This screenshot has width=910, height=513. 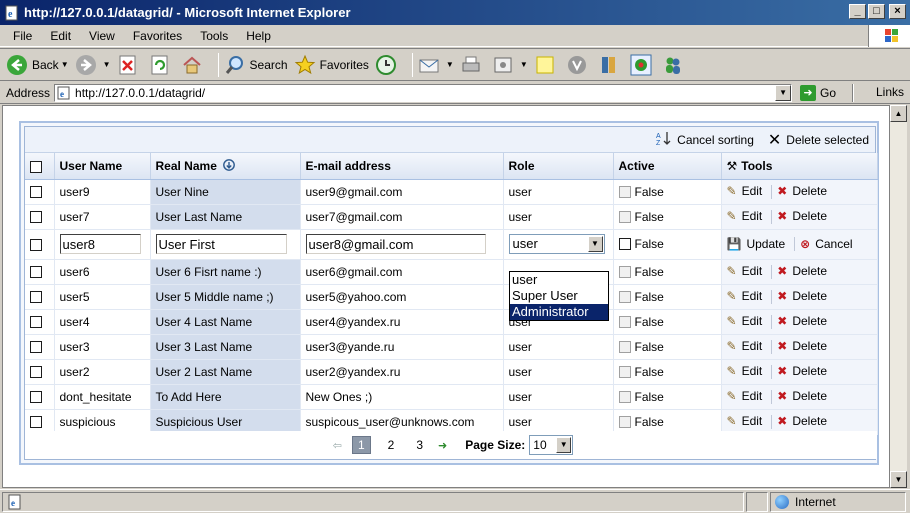 What do you see at coordinates (93, 65) in the screenshot?
I see `forward-button: ▼` at bounding box center [93, 65].